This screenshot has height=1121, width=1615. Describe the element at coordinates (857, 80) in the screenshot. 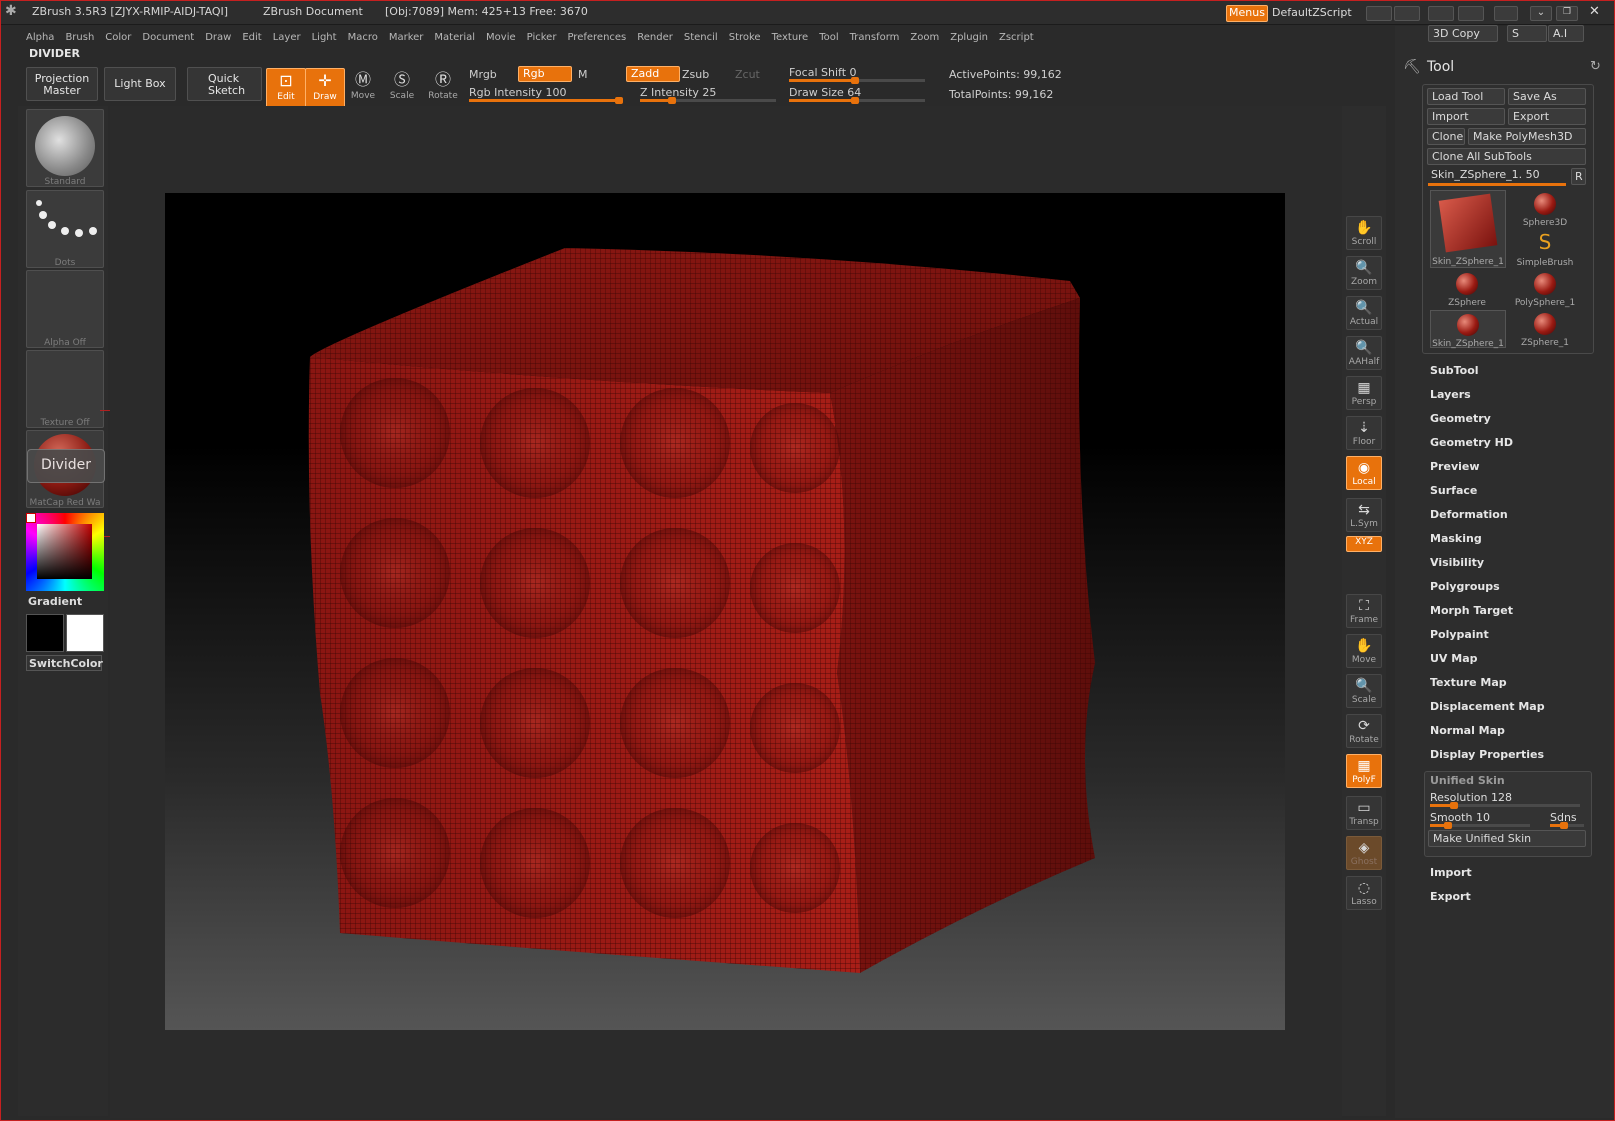

I see `focal-shift-slider` at that location.